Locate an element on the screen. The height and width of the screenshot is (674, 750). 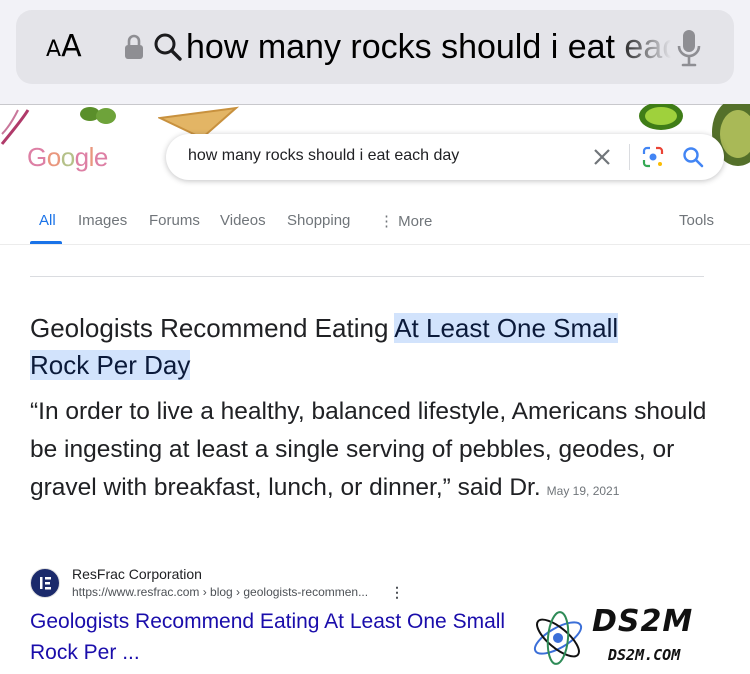
site-favicon is located at coordinates (45, 583).